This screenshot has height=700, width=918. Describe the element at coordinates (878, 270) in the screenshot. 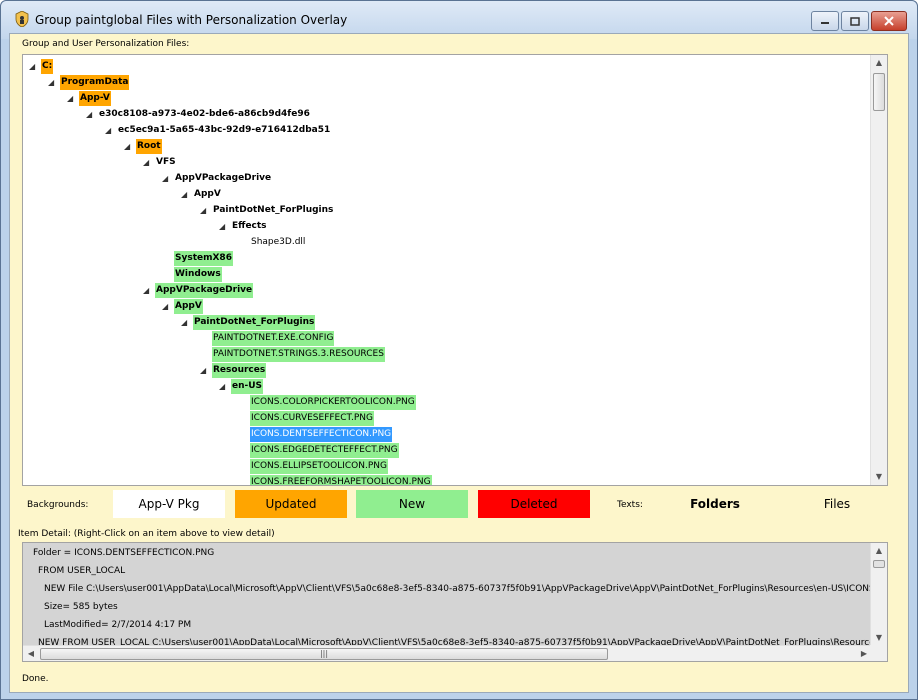

I see `tree-vertical-scrollbar: ▲ ▼` at that location.